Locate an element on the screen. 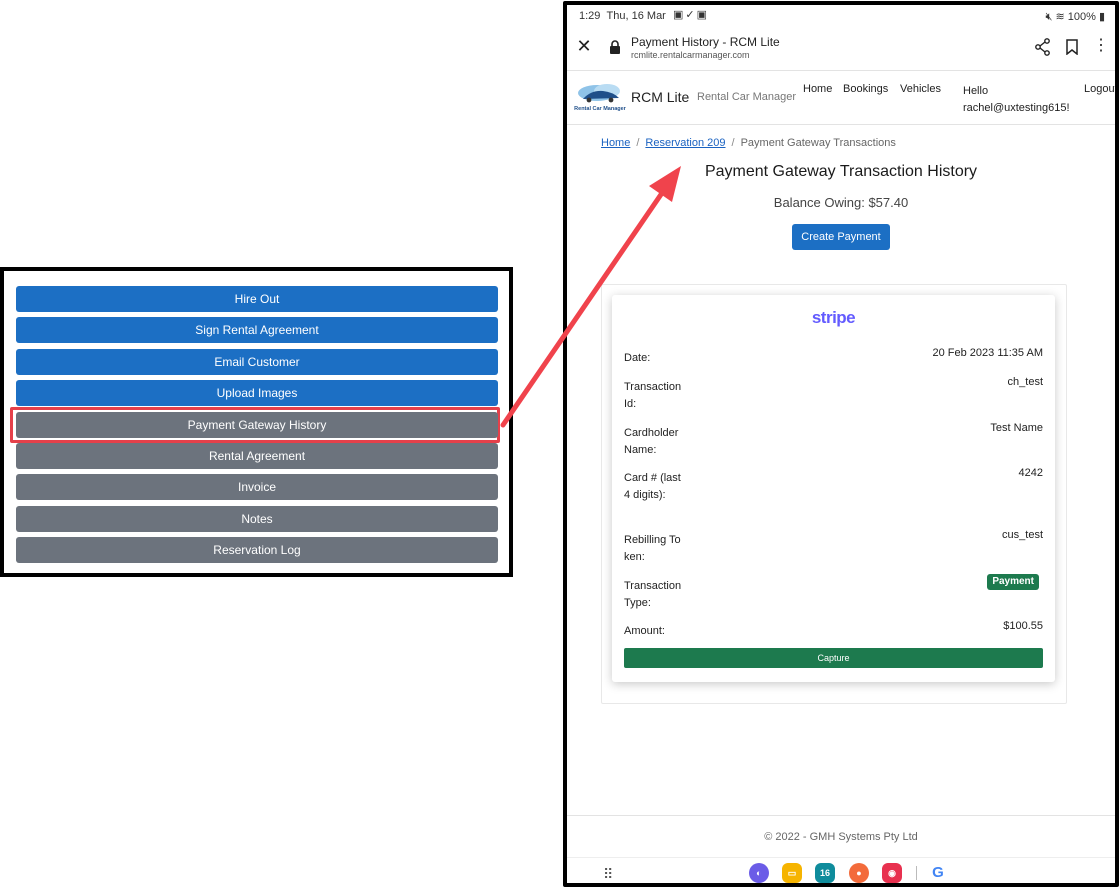  nav-bookings-link: Bookings is located at coordinates (865, 89).